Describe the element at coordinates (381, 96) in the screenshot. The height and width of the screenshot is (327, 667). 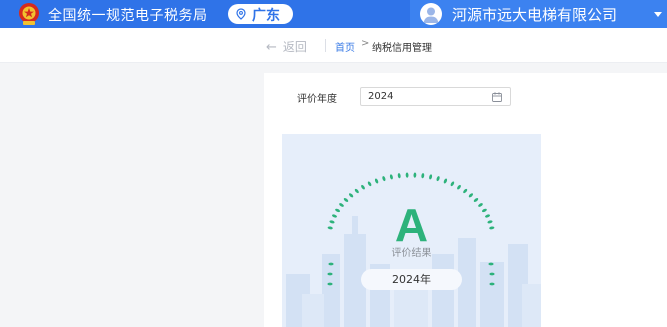
I see `year-picker-value: 2024` at that location.